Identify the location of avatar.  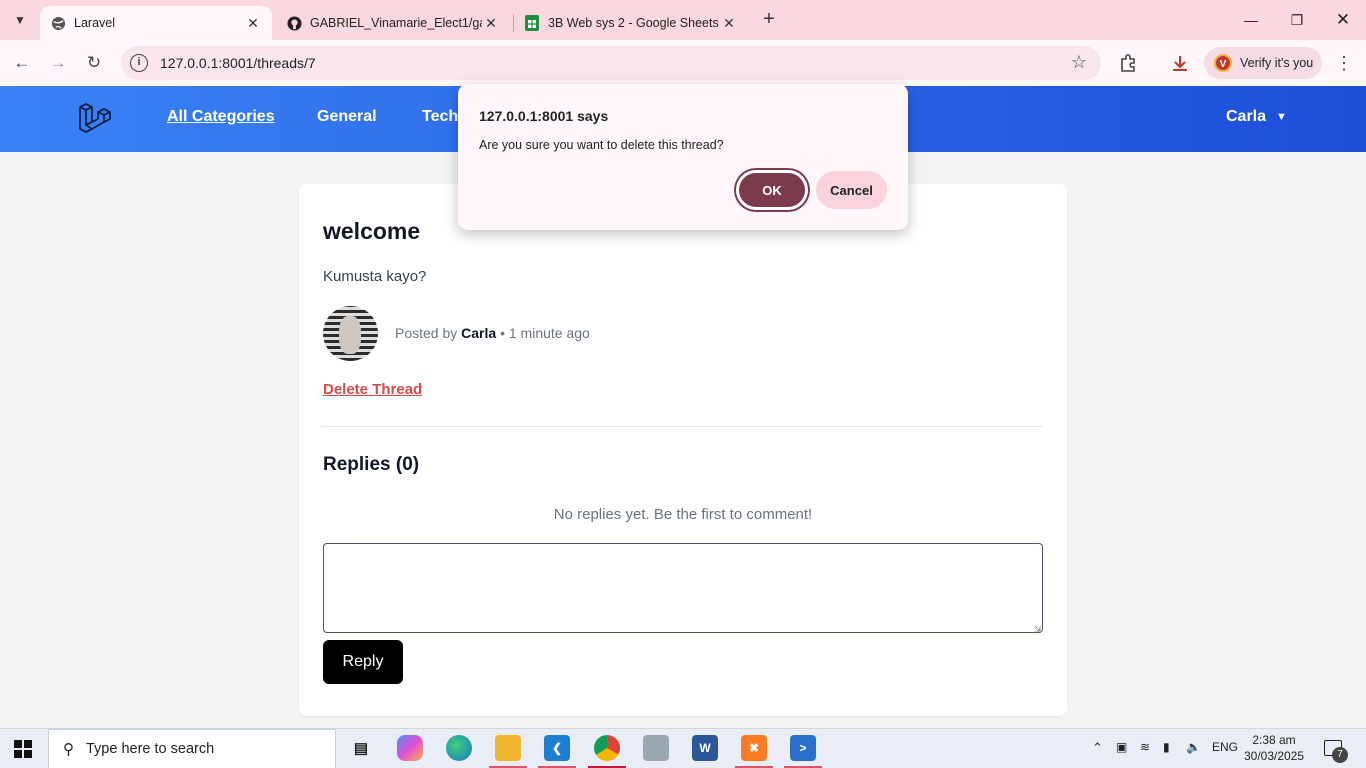
(350, 333).